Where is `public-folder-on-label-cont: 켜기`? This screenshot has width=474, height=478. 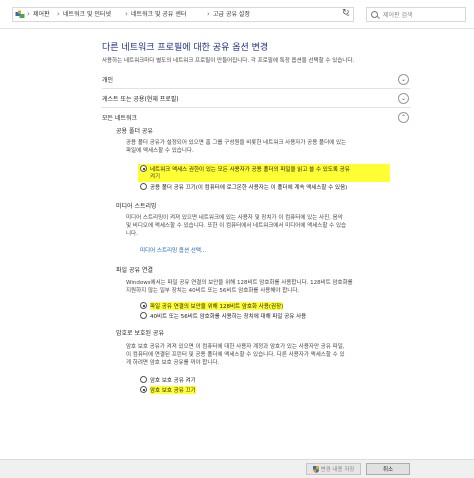
public-folder-on-label-cont: 켜기 is located at coordinates (155, 177).